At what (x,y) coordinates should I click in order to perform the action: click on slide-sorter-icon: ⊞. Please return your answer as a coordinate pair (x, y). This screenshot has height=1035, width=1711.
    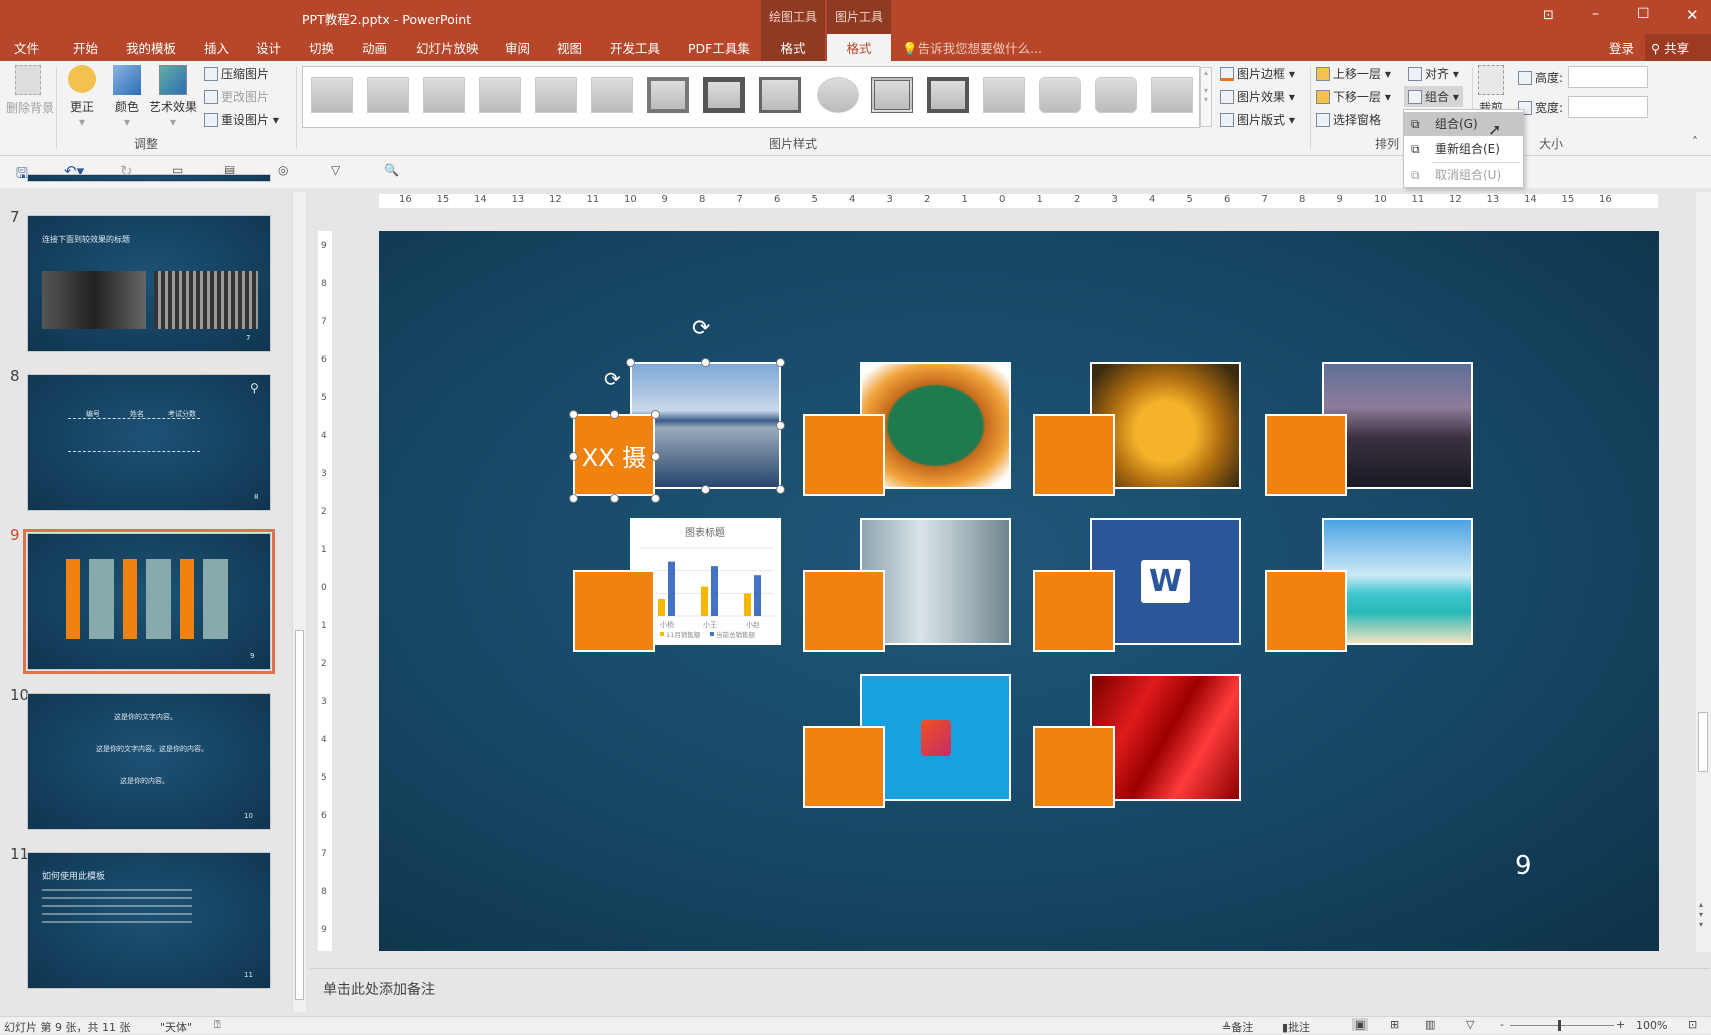
    Looking at the image, I should click on (1394, 1024).